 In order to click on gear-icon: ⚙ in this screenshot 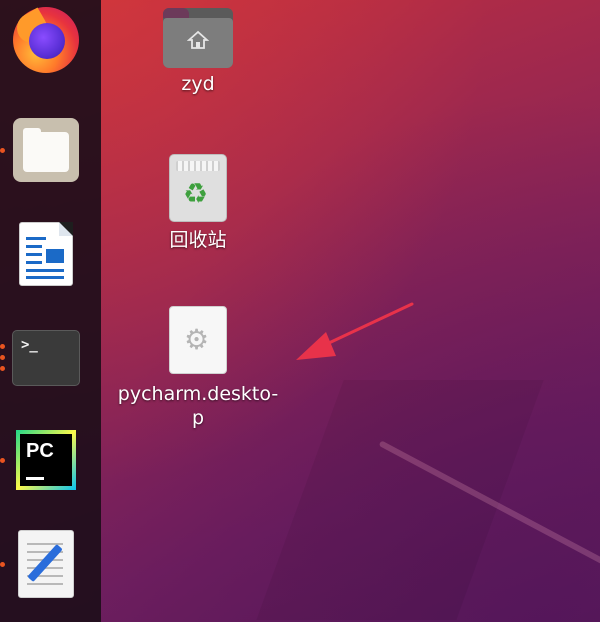, I will do `click(197, 339)`.